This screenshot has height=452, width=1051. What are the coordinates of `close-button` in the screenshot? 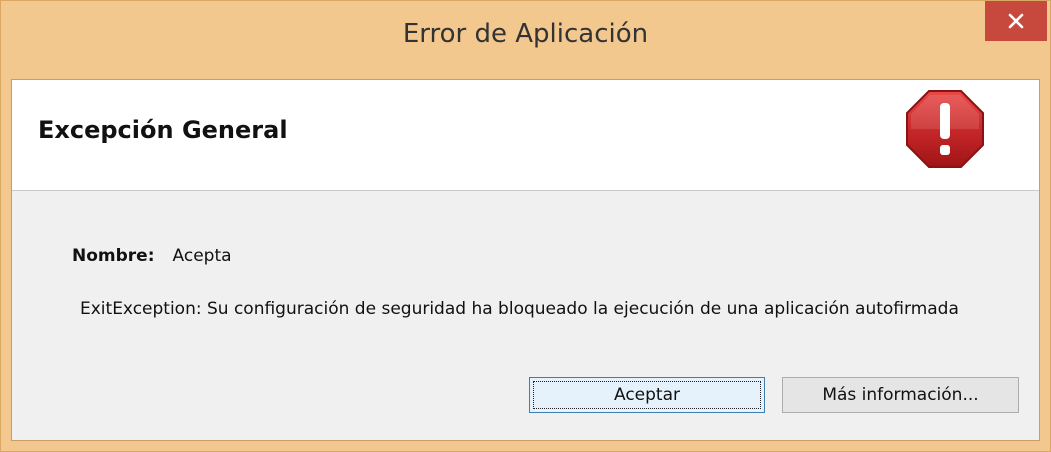 It's located at (1016, 21).